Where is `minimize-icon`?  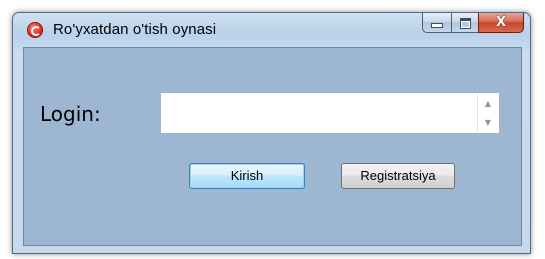
minimize-icon is located at coordinates (437, 25).